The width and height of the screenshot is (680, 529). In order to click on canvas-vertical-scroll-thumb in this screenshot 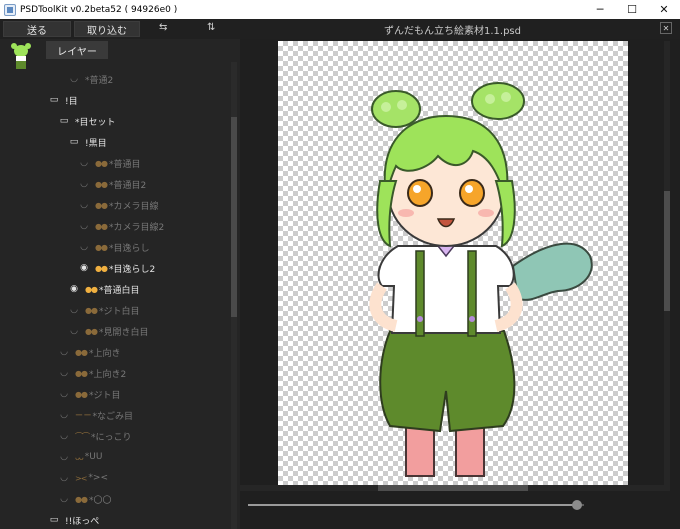, I will do `click(667, 251)`.